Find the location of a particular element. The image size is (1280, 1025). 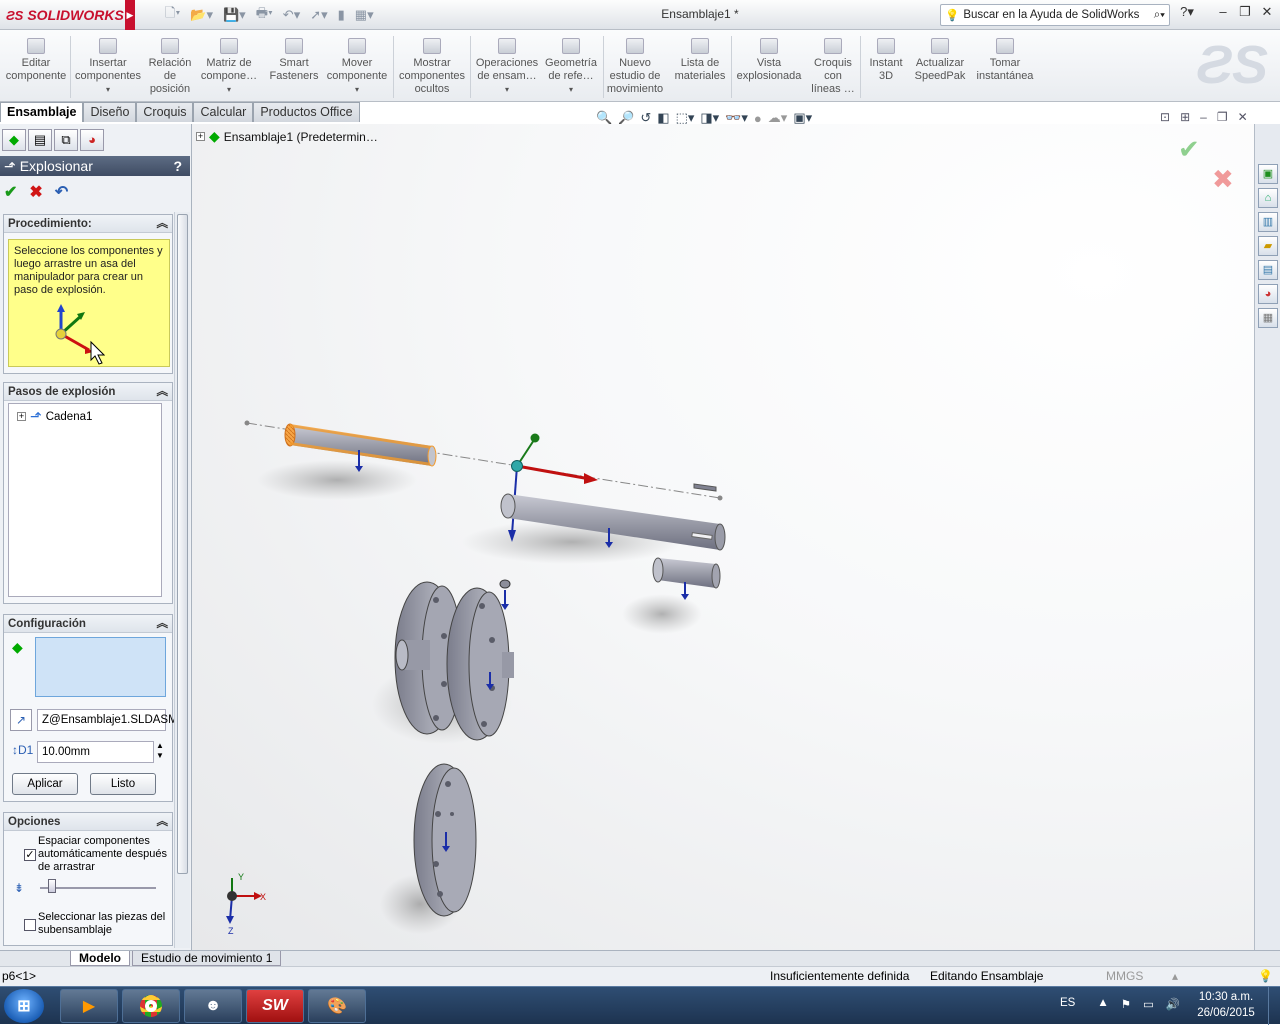

update-speedpak-button: Actualizar SpeedPak is located at coordinates (940, 60).